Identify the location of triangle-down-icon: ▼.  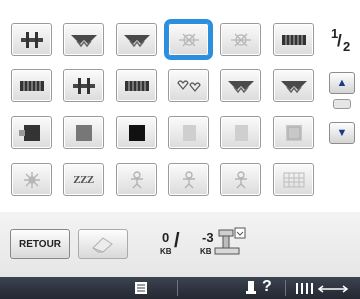
(342, 133).